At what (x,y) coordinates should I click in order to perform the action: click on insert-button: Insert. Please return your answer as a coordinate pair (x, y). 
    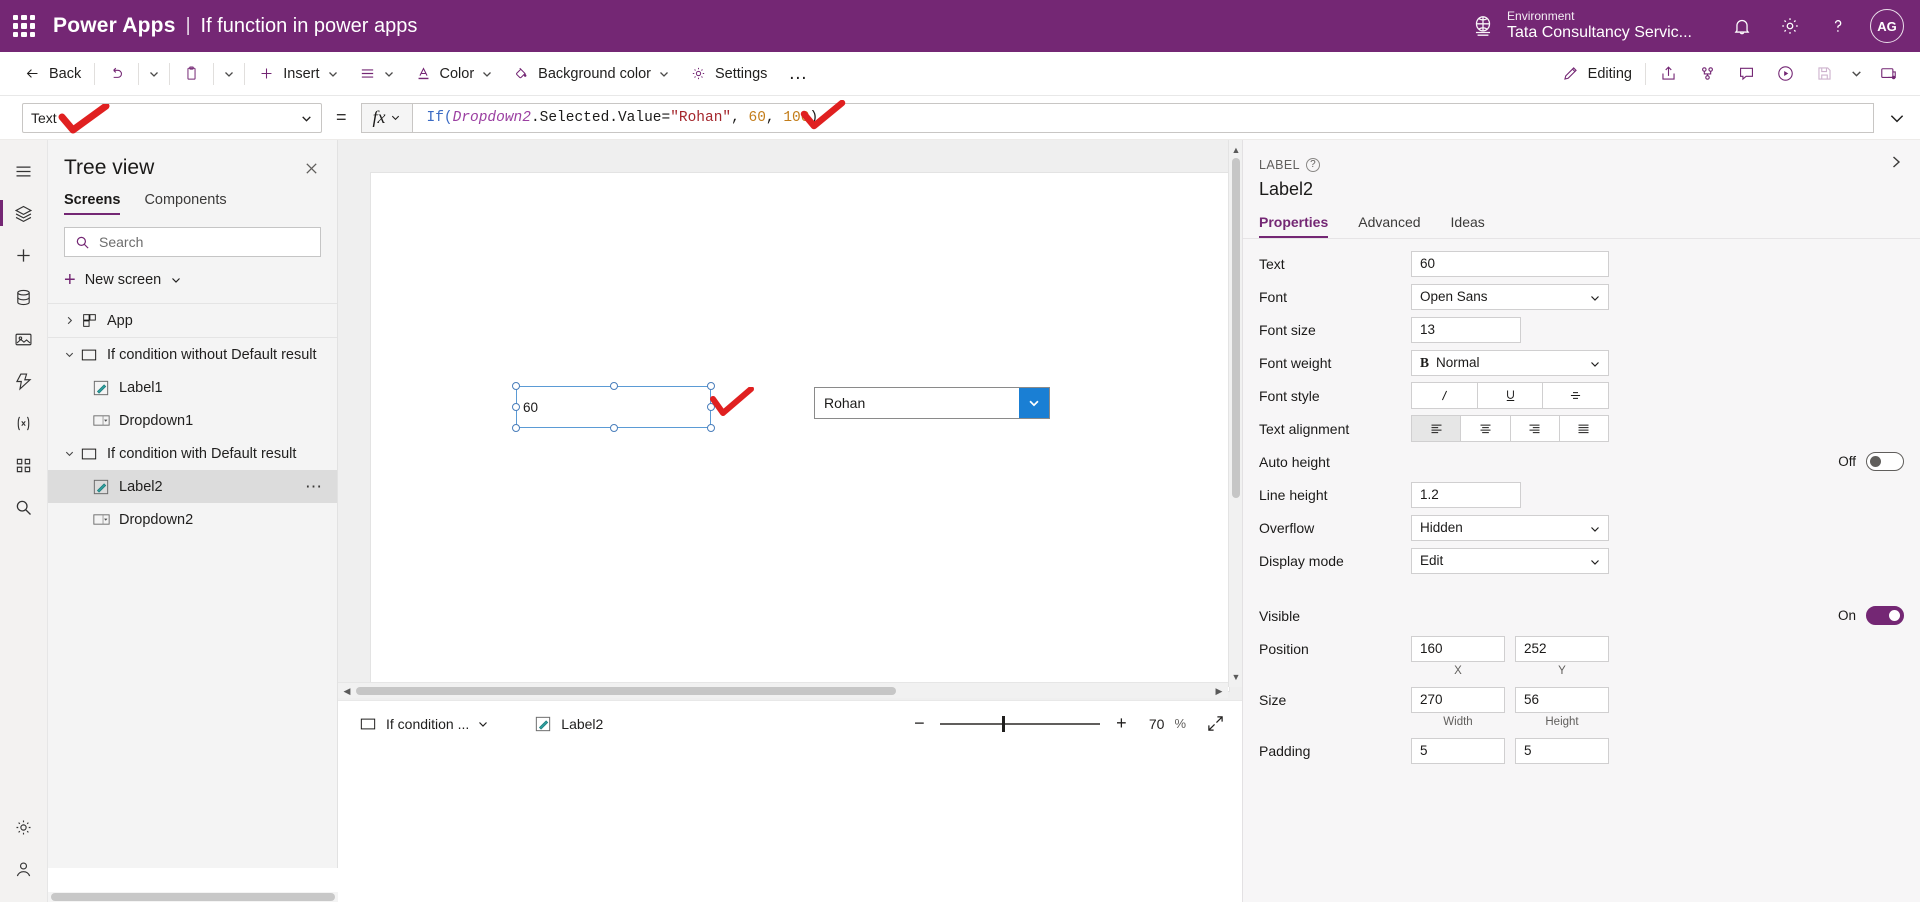
    Looking at the image, I should click on (298, 74).